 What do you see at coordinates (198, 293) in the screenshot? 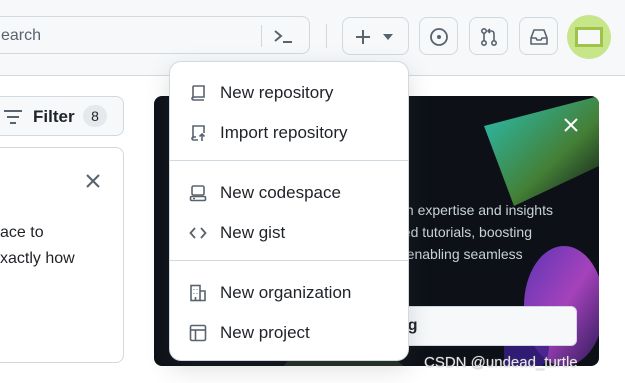
I see `organization-icon` at bounding box center [198, 293].